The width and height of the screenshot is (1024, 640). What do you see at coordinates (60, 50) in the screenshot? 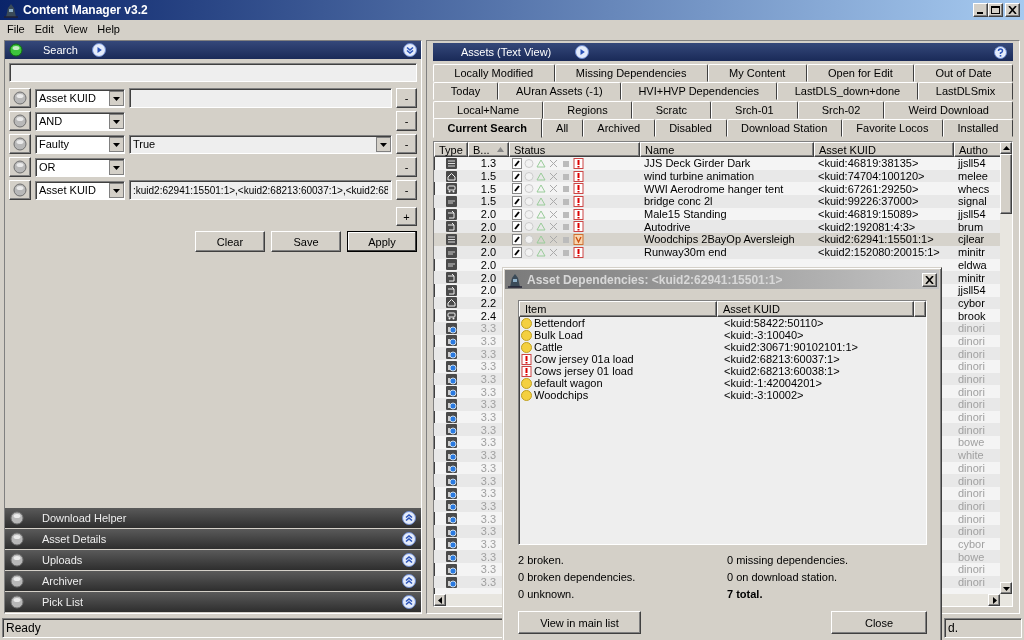
I see `panel-title: Search` at bounding box center [60, 50].